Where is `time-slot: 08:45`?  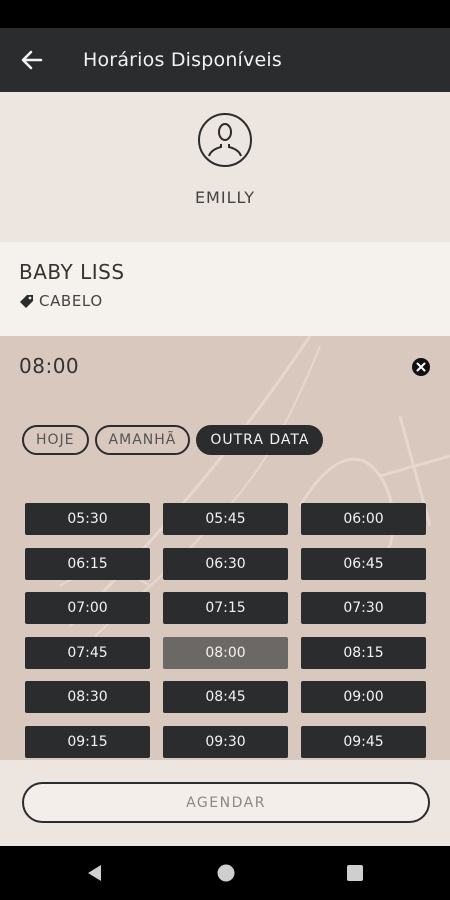 time-slot: 08:45 is located at coordinates (225, 697).